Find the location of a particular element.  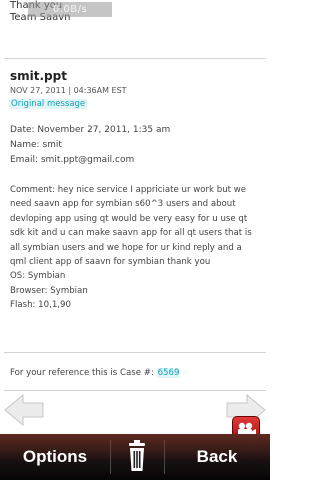

delete-button is located at coordinates (137, 457).